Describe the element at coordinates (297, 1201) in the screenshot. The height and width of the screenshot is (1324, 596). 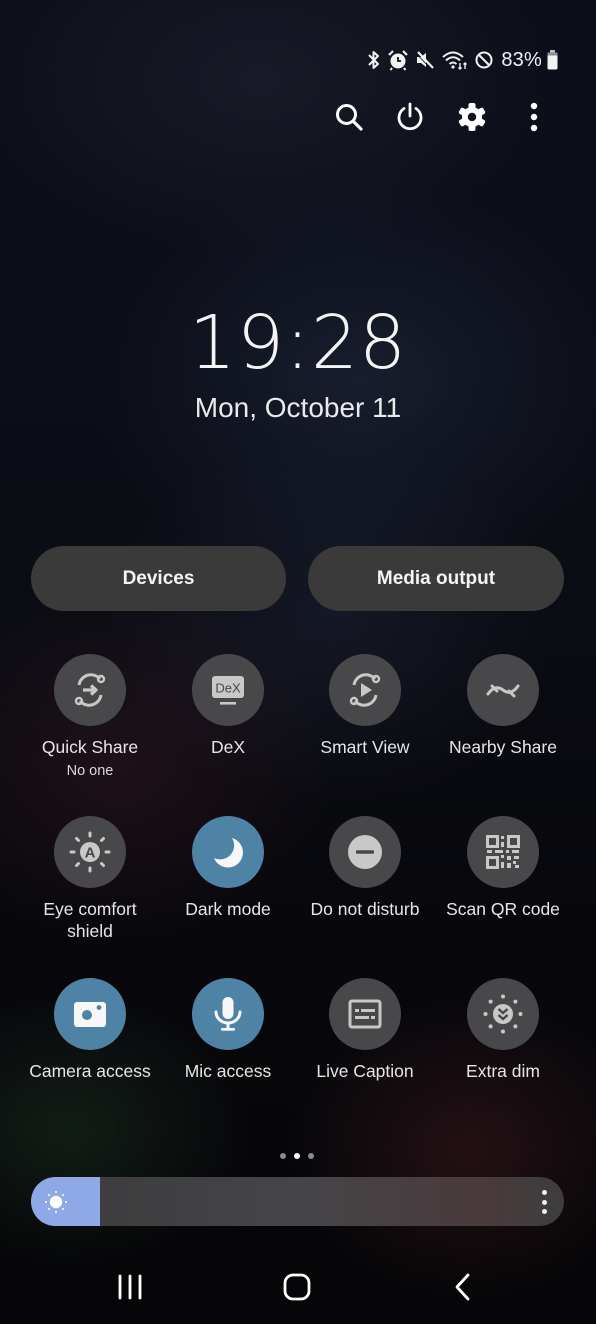
I see `brightness-slider` at that location.